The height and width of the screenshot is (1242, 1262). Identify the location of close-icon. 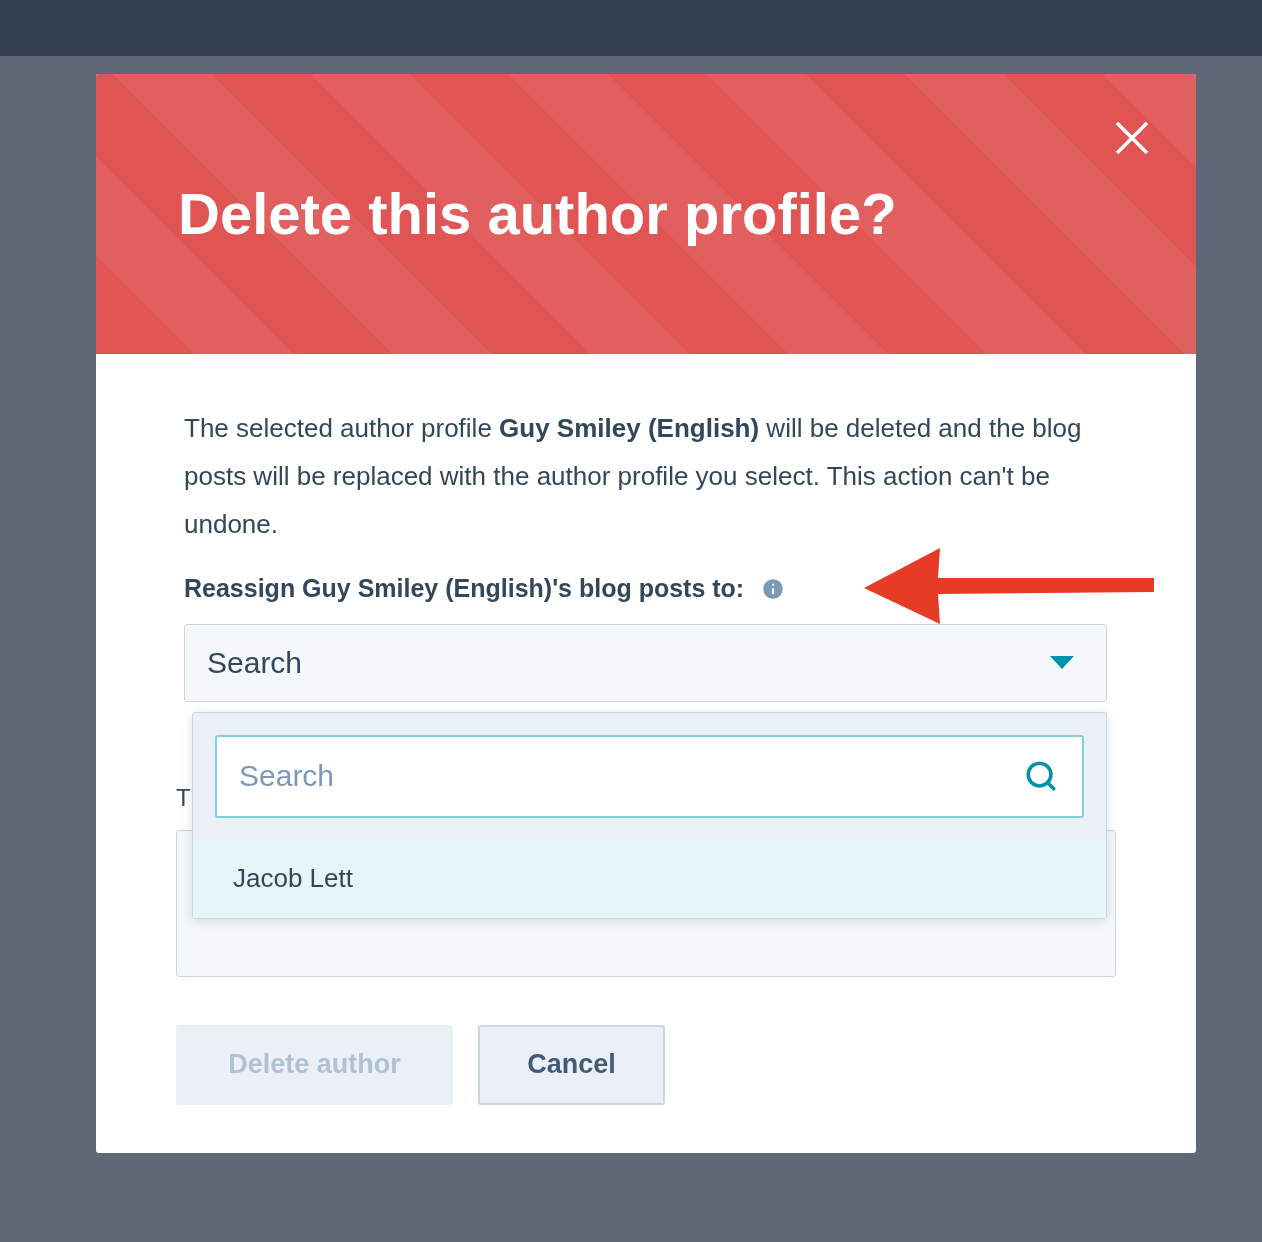
(1132, 138).